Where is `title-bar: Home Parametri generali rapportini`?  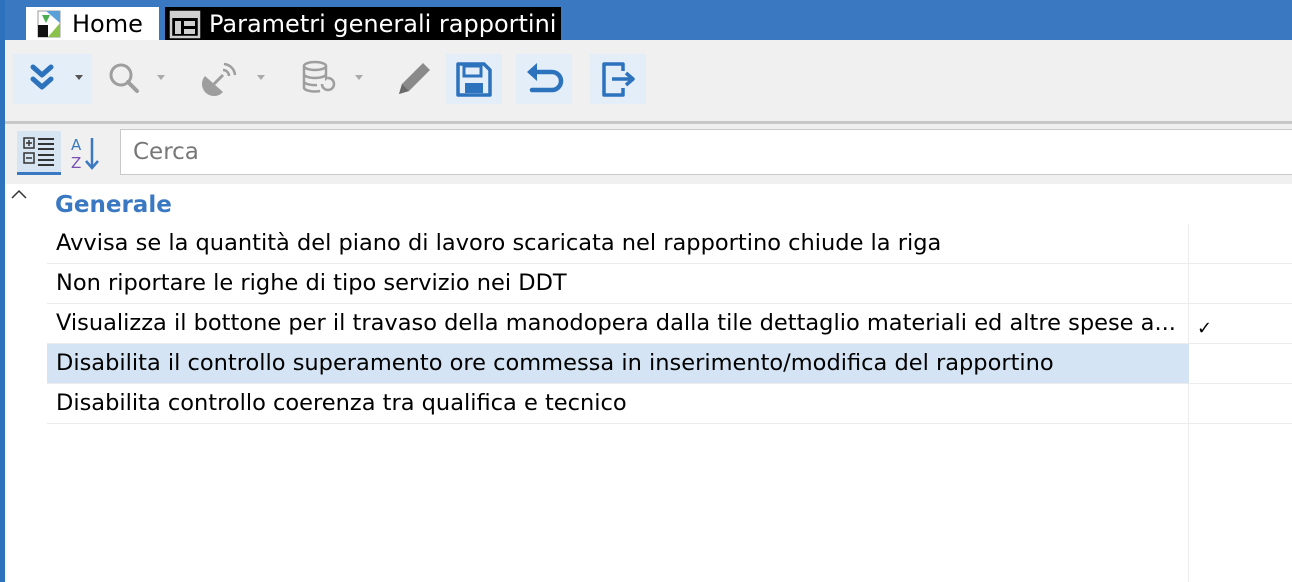 title-bar: Home Parametri generali rapportini is located at coordinates (646, 20).